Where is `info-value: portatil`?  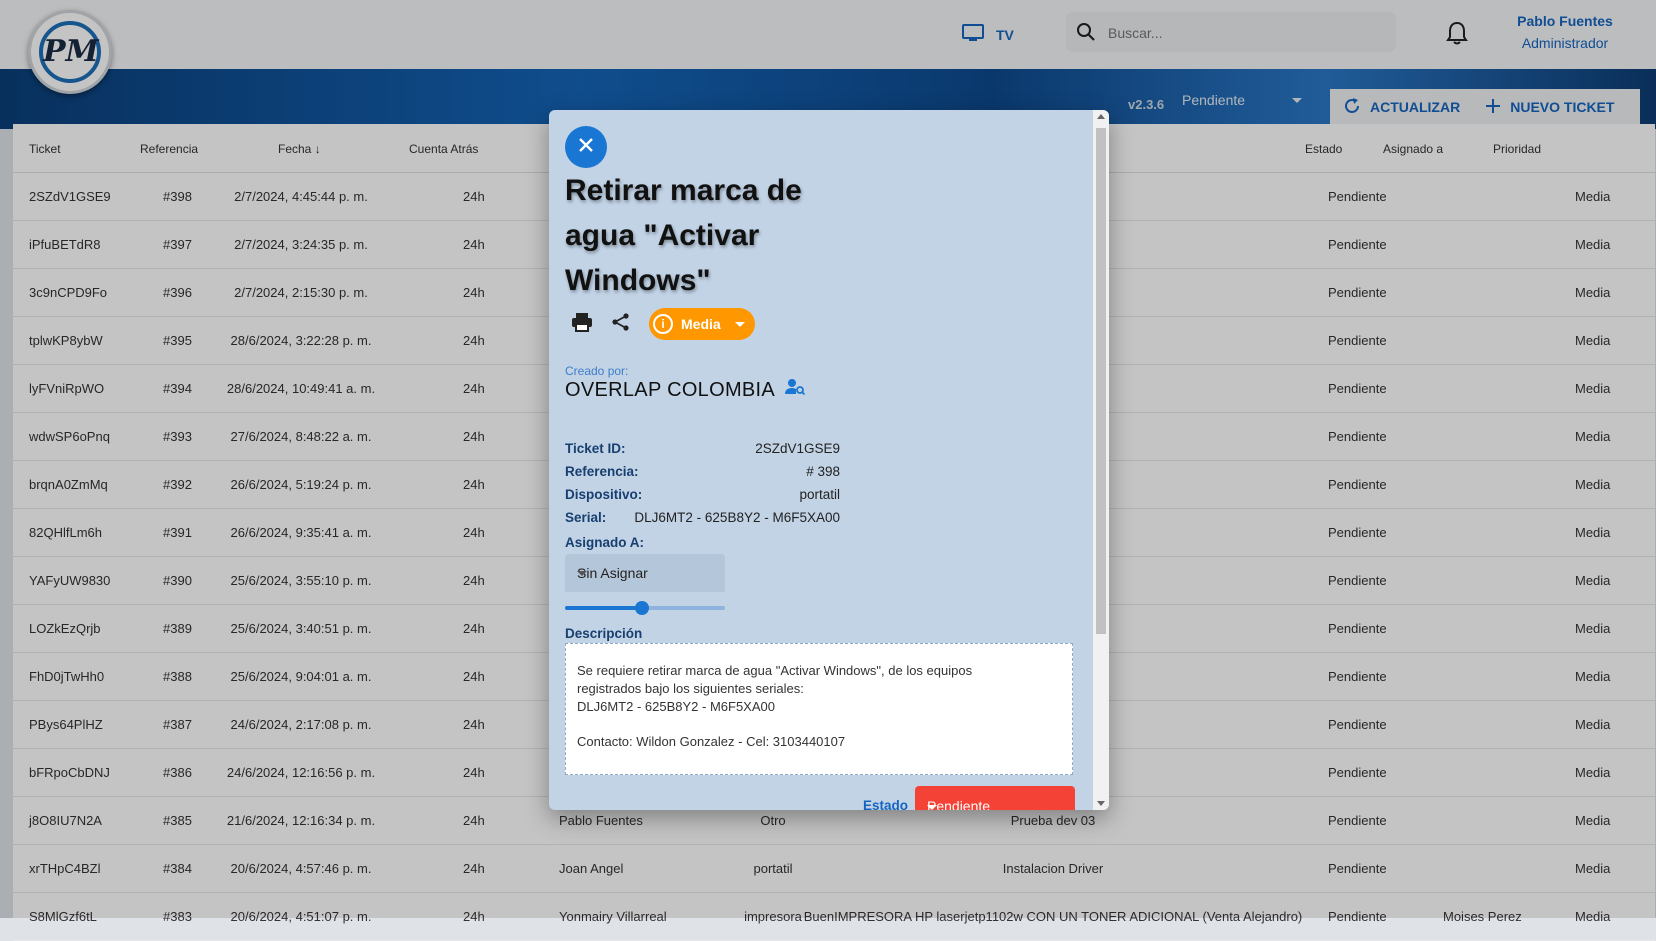 info-value: portatil is located at coordinates (819, 494).